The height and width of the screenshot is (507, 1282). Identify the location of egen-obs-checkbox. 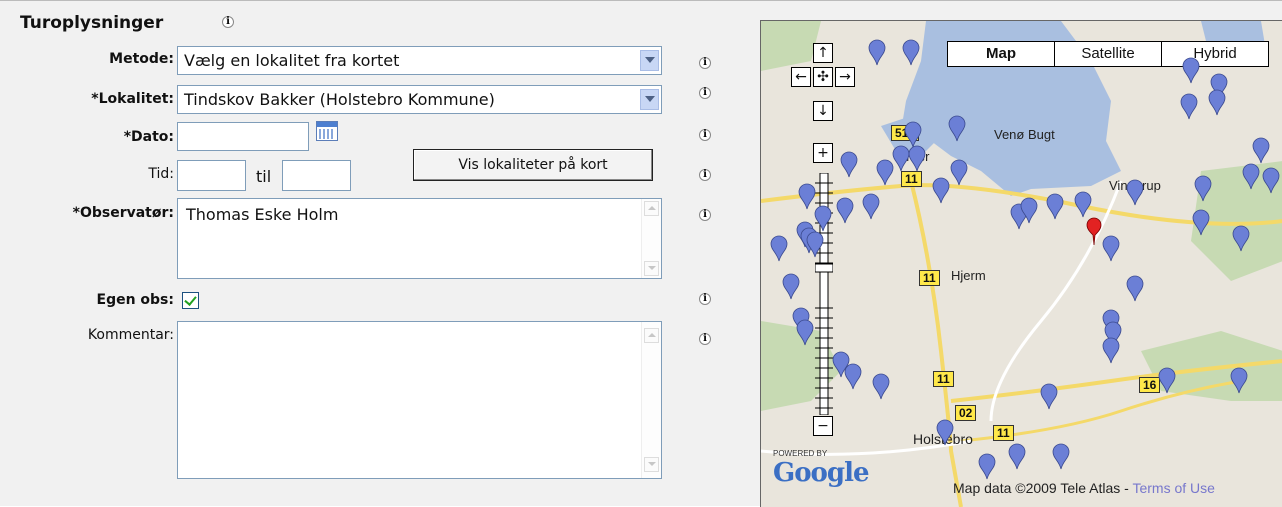
(190, 300).